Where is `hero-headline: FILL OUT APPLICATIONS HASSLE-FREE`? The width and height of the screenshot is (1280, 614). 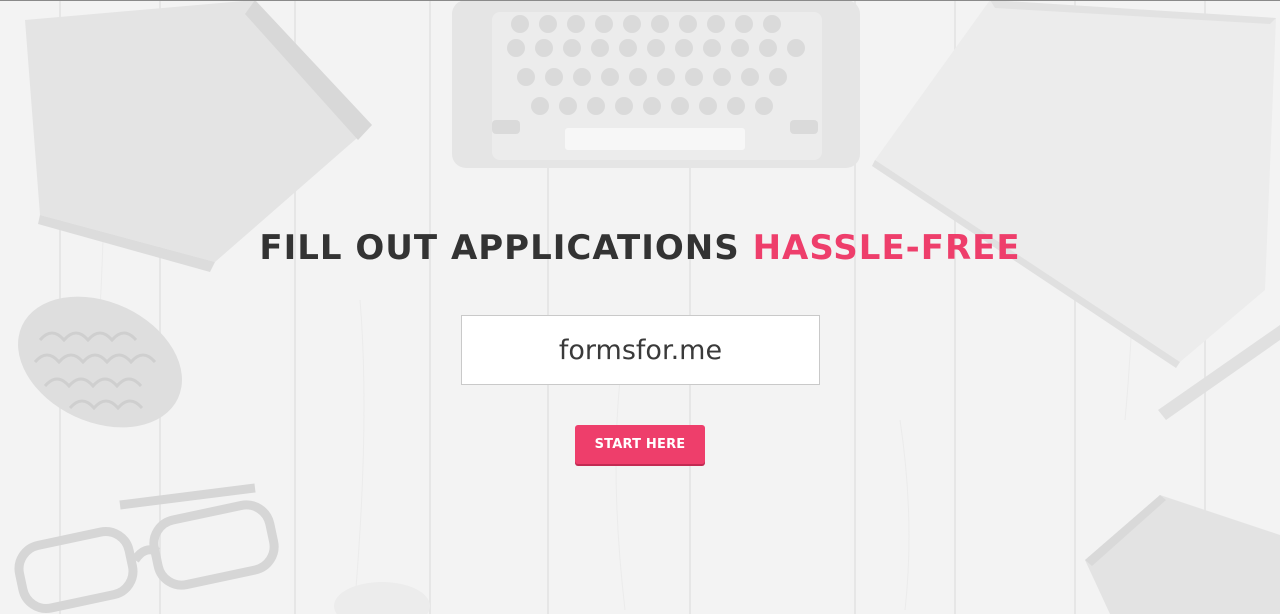
hero-headline: FILL OUT APPLICATIONS HASSLE-FREE is located at coordinates (640, 248).